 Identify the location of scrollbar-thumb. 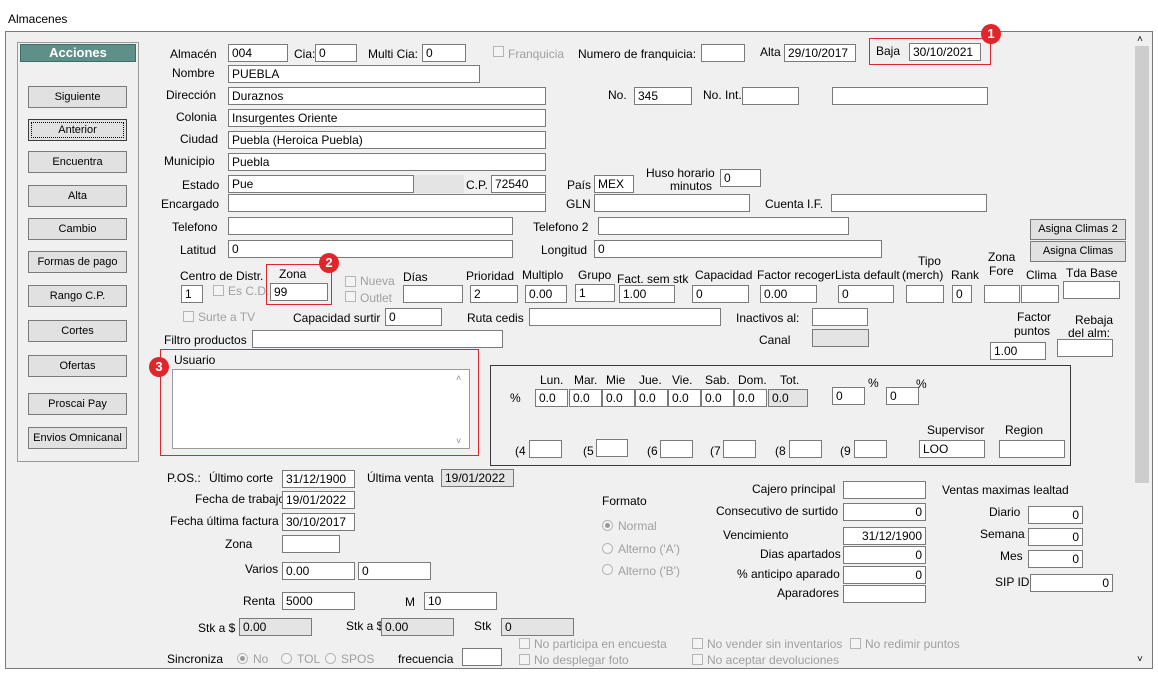
(1142, 264).